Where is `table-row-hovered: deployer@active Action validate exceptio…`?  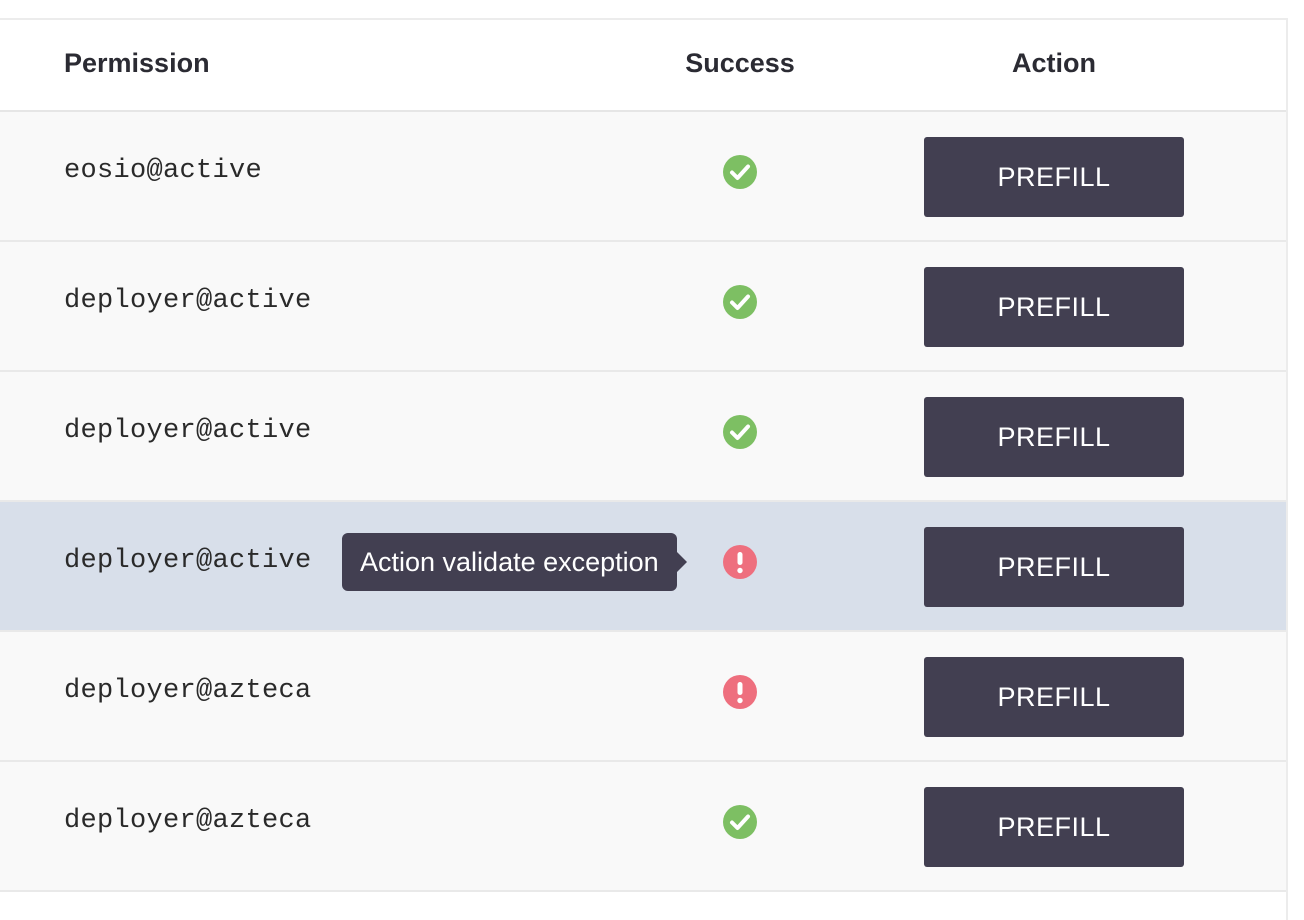 table-row-hovered: deployer@active Action validate exceptio… is located at coordinates (643, 567).